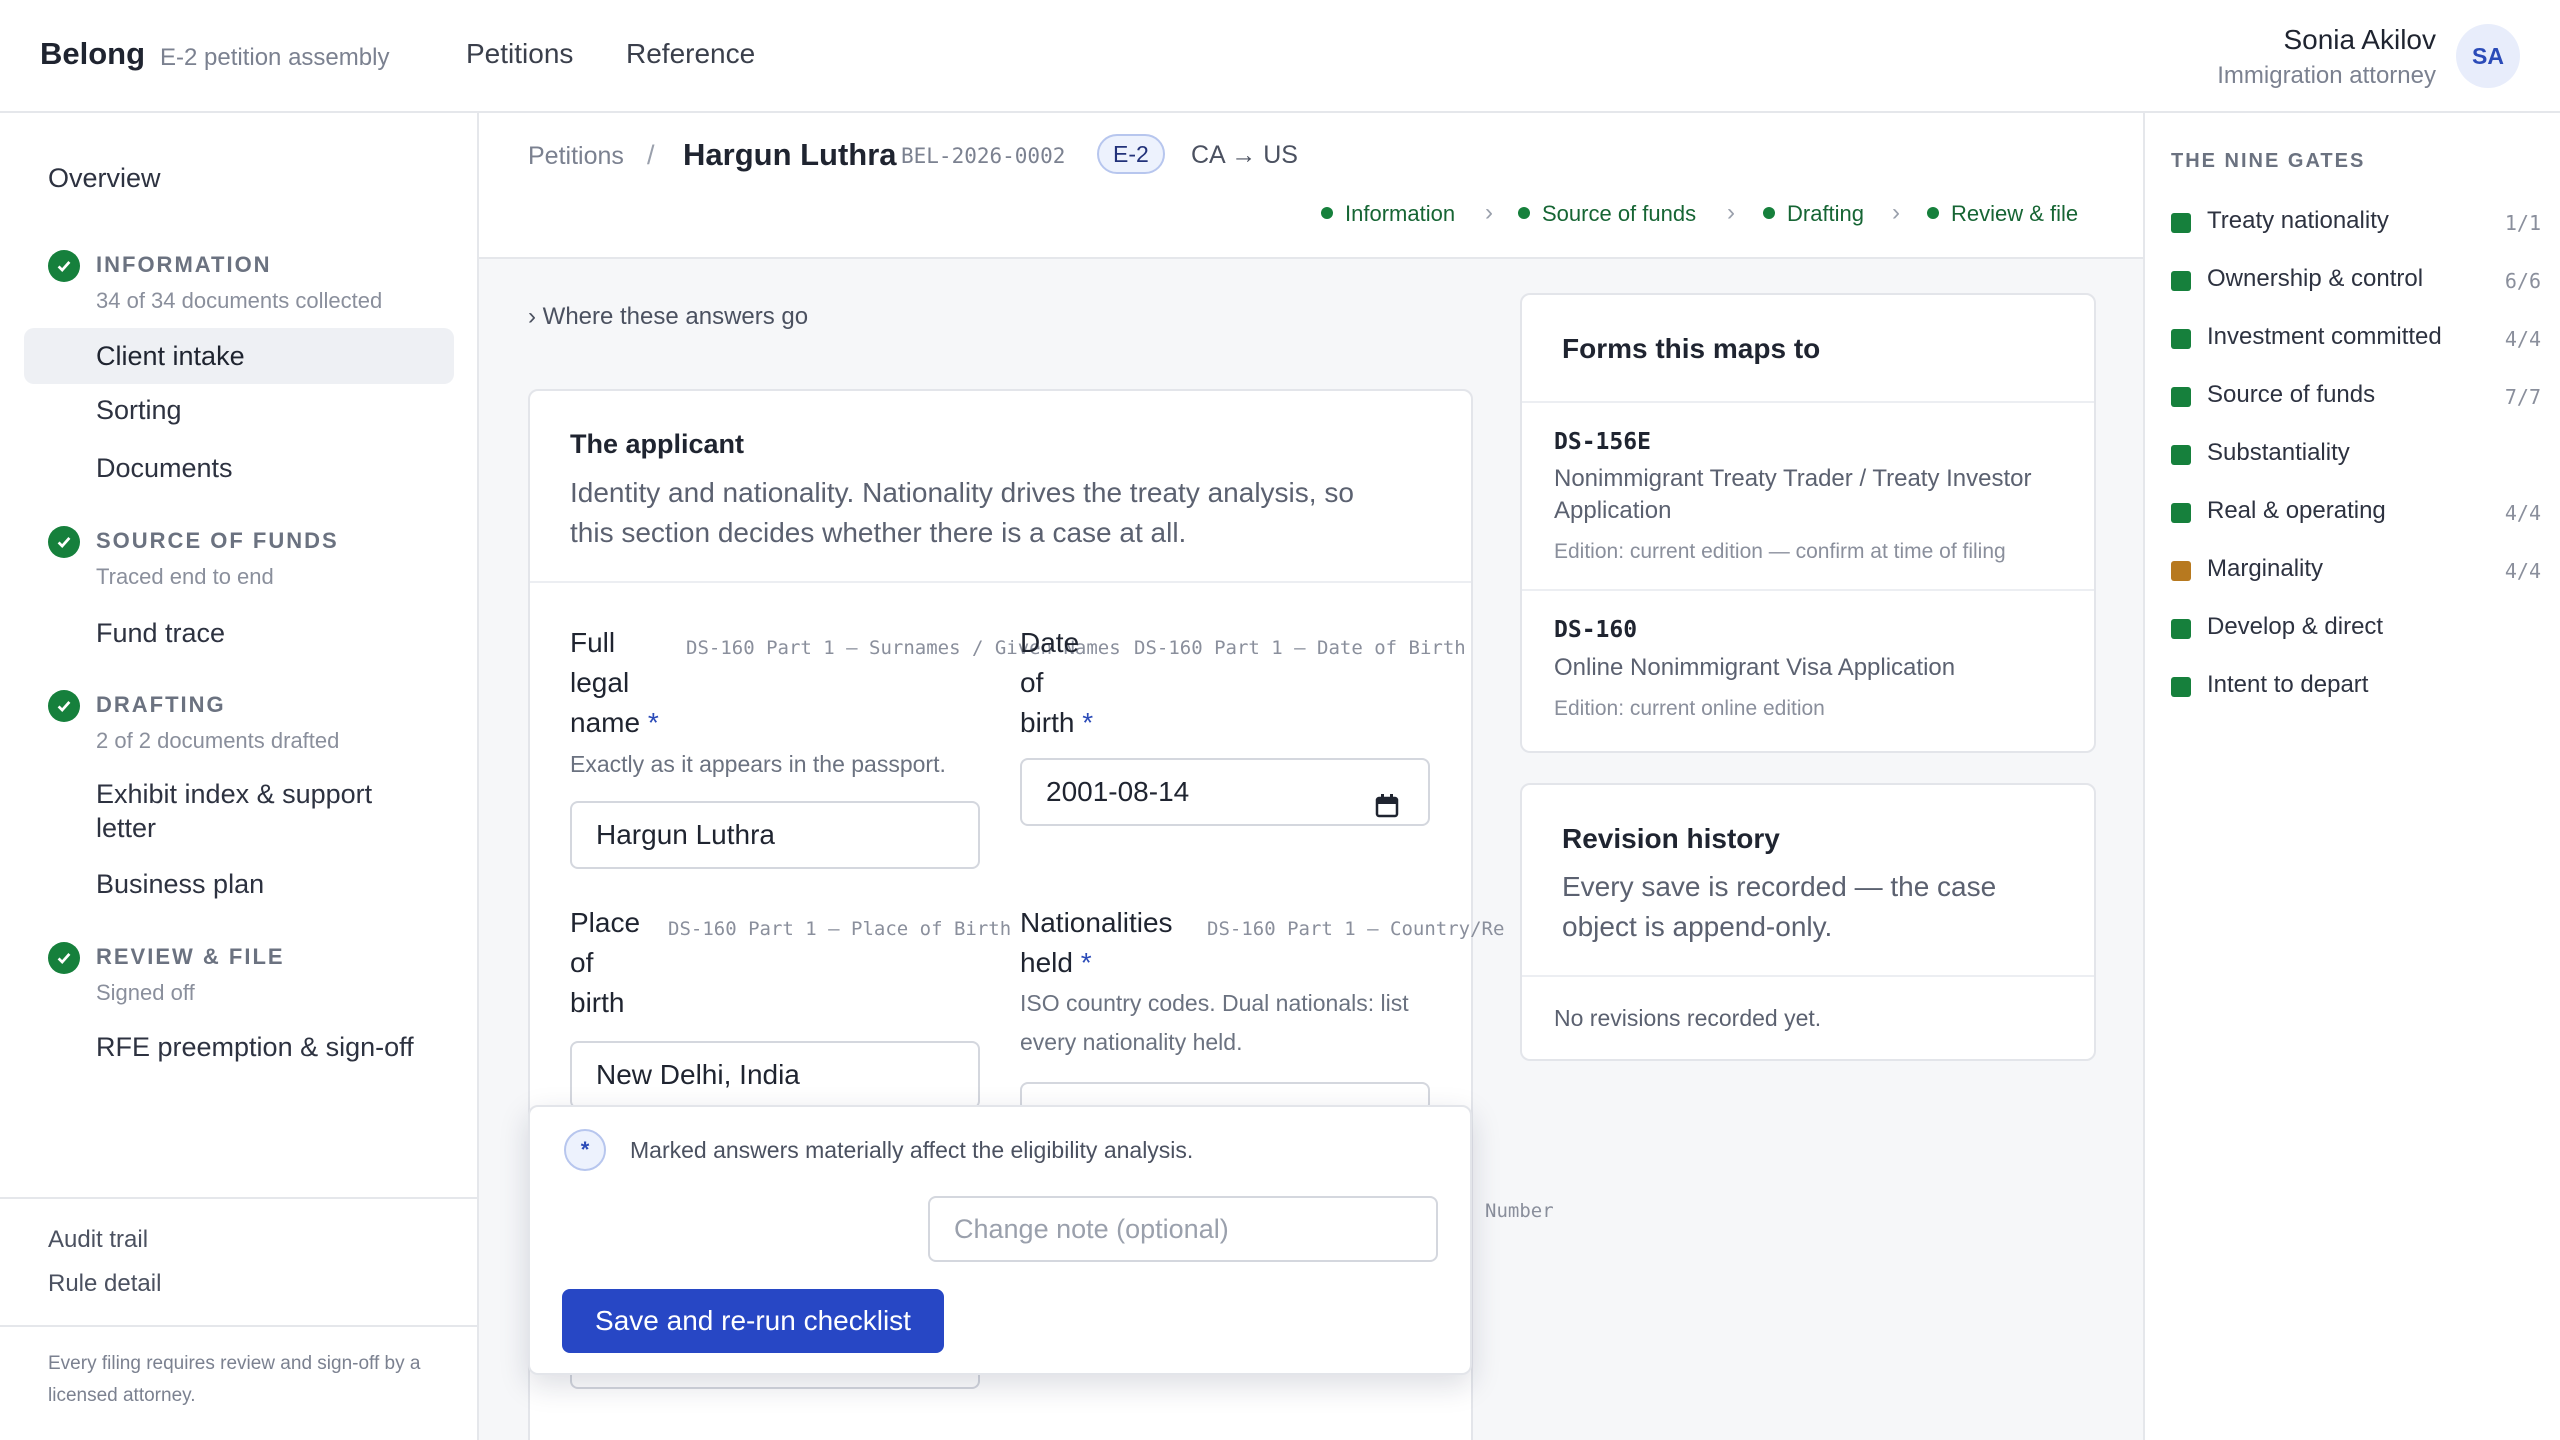 Image resolution: width=2560 pixels, height=1440 pixels. I want to click on step-source-of-funds: Source of funds, so click(1607, 214).